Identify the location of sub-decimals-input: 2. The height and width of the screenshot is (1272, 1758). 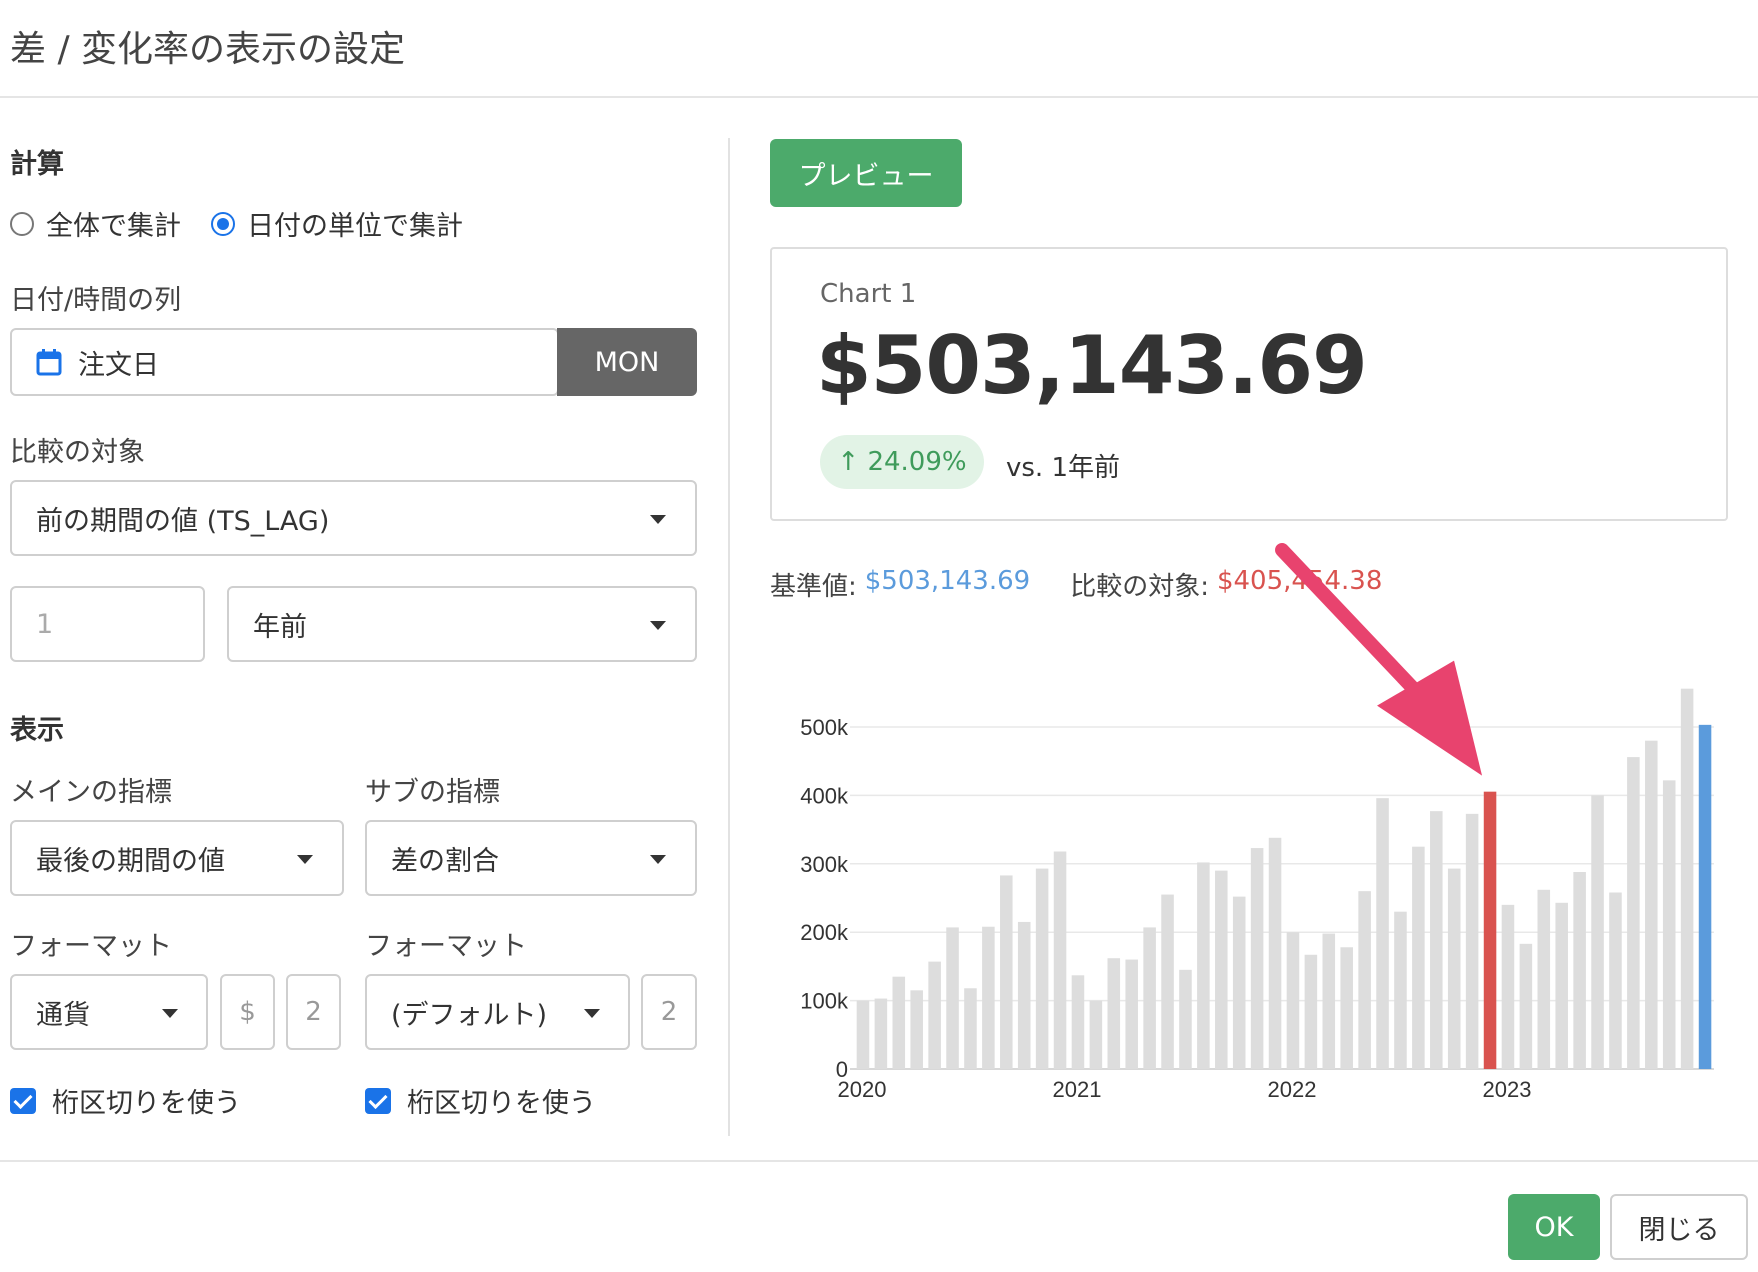
(669, 1012).